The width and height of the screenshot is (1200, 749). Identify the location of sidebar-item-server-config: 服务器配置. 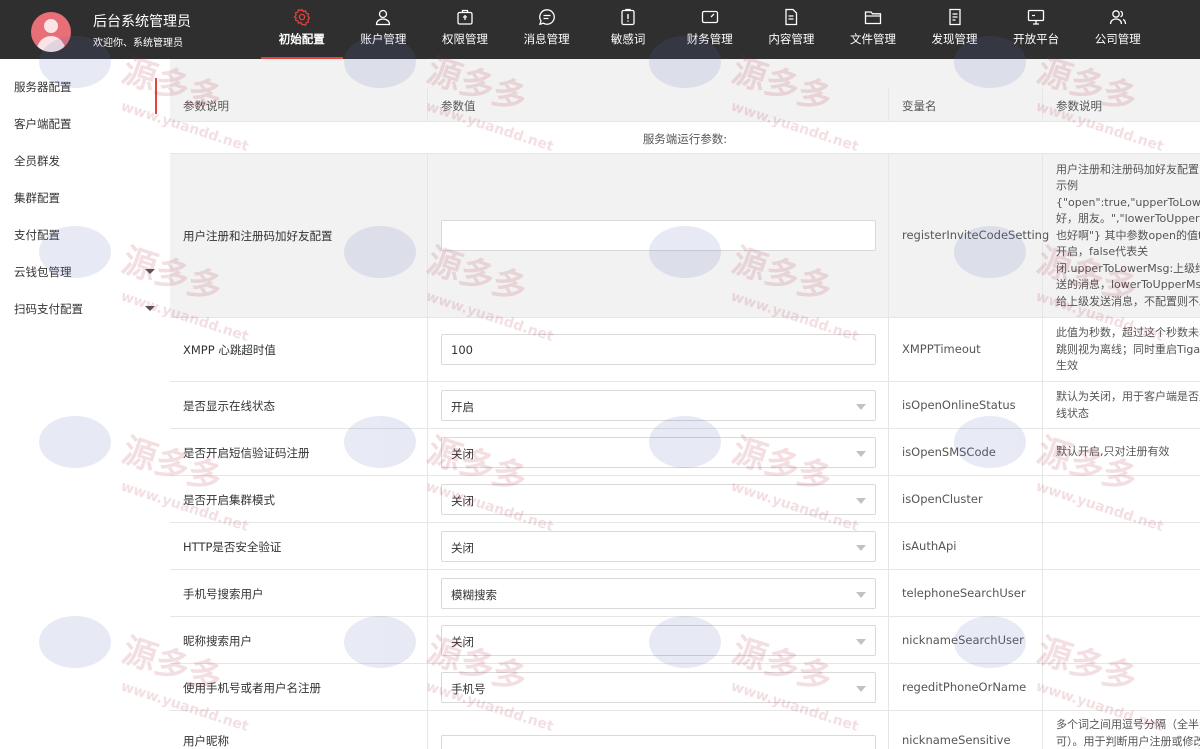
(85, 91).